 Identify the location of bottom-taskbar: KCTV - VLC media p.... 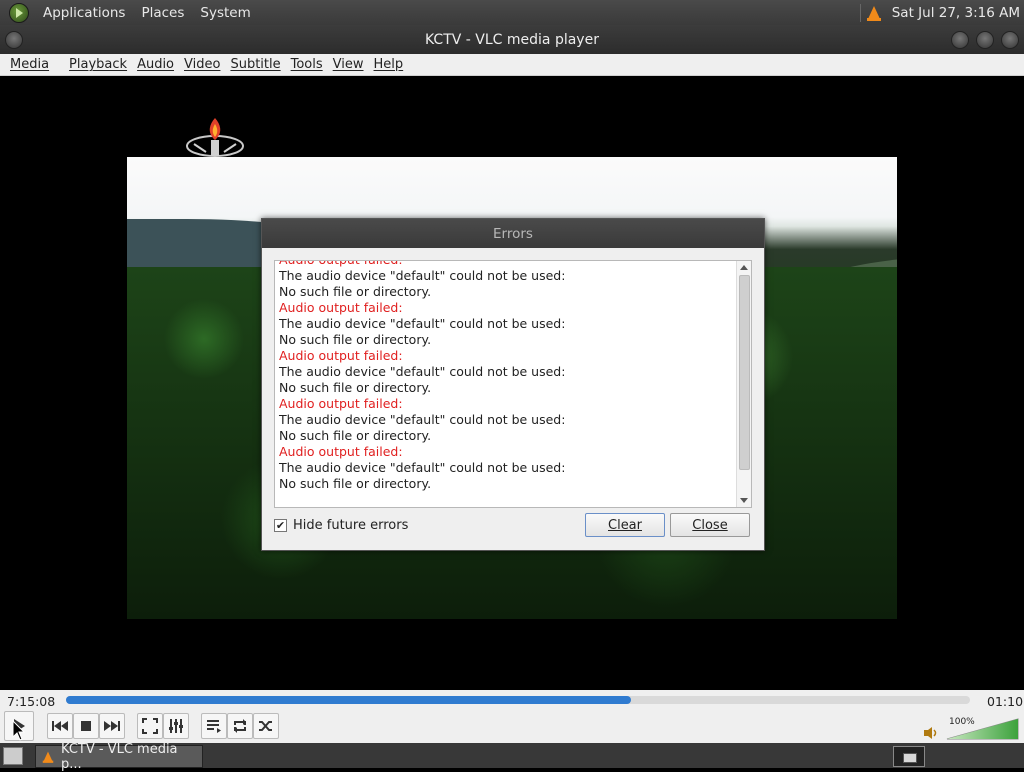
(512, 757).